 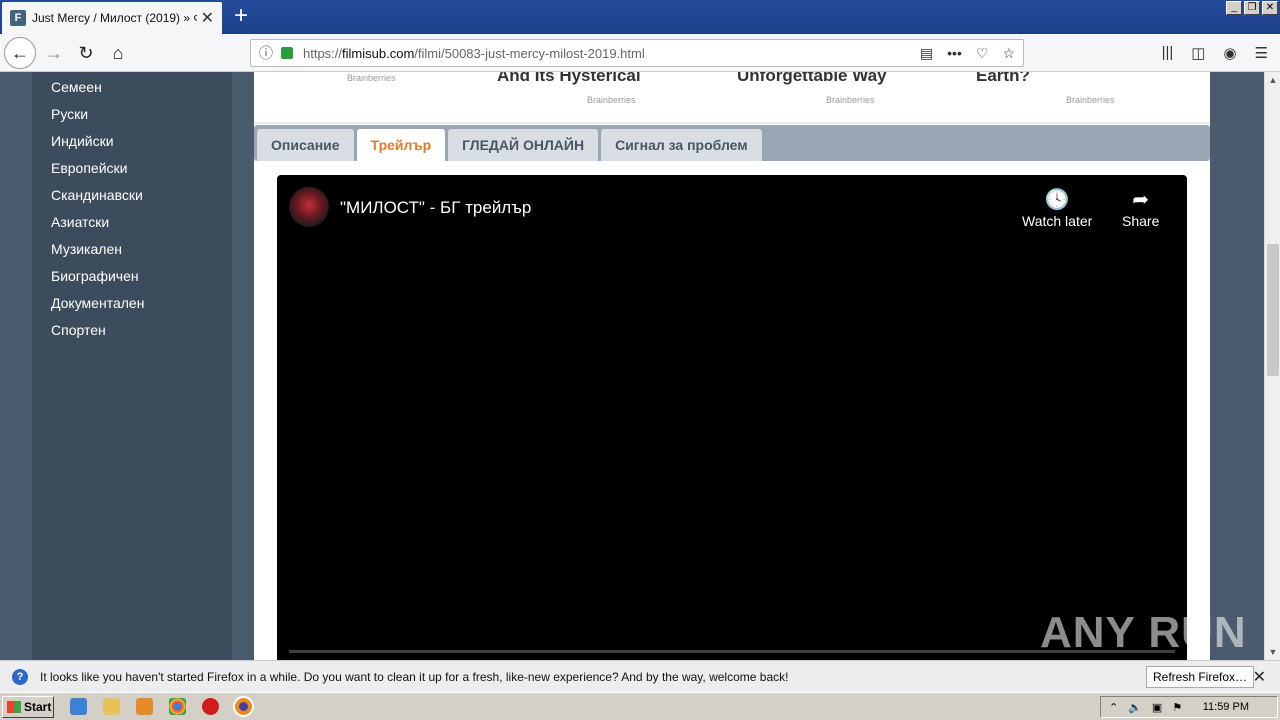 What do you see at coordinates (210, 706) in the screenshot?
I see `opera-icon` at bounding box center [210, 706].